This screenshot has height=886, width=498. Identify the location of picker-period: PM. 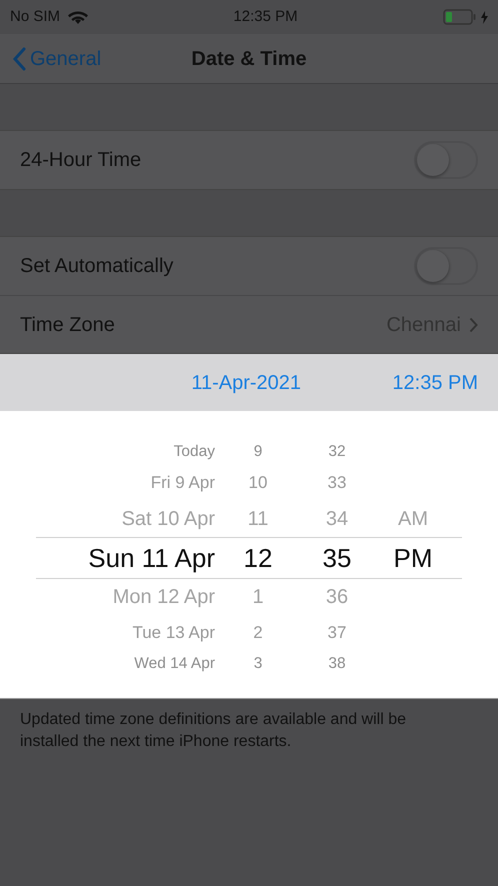
(413, 558).